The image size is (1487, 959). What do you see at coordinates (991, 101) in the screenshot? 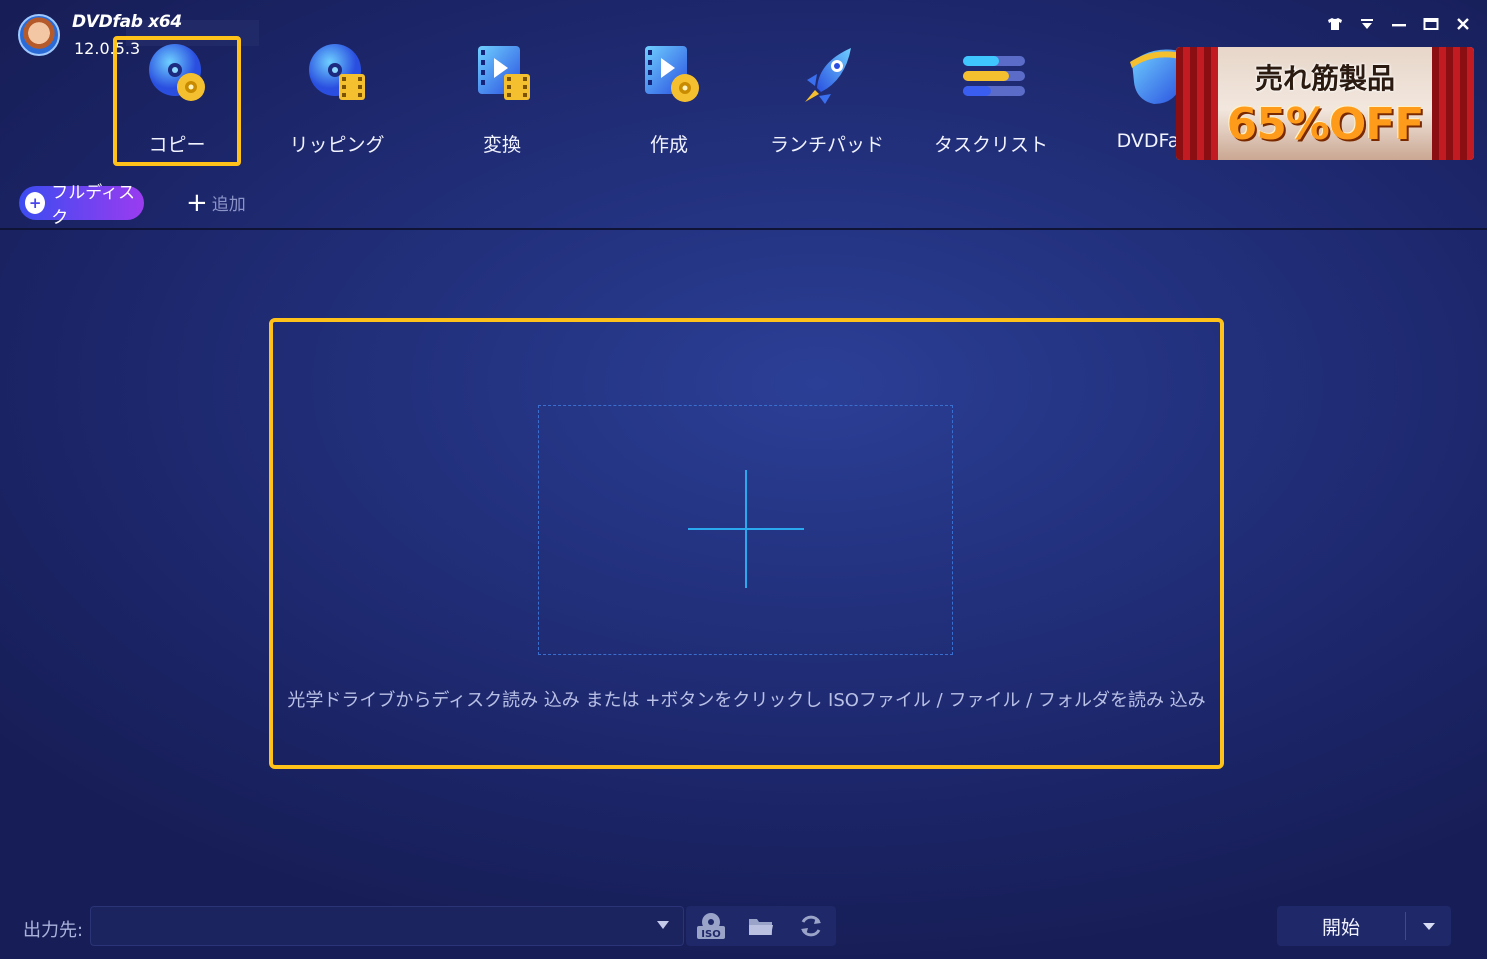
I see `module-task-list: タスクリスト` at bounding box center [991, 101].